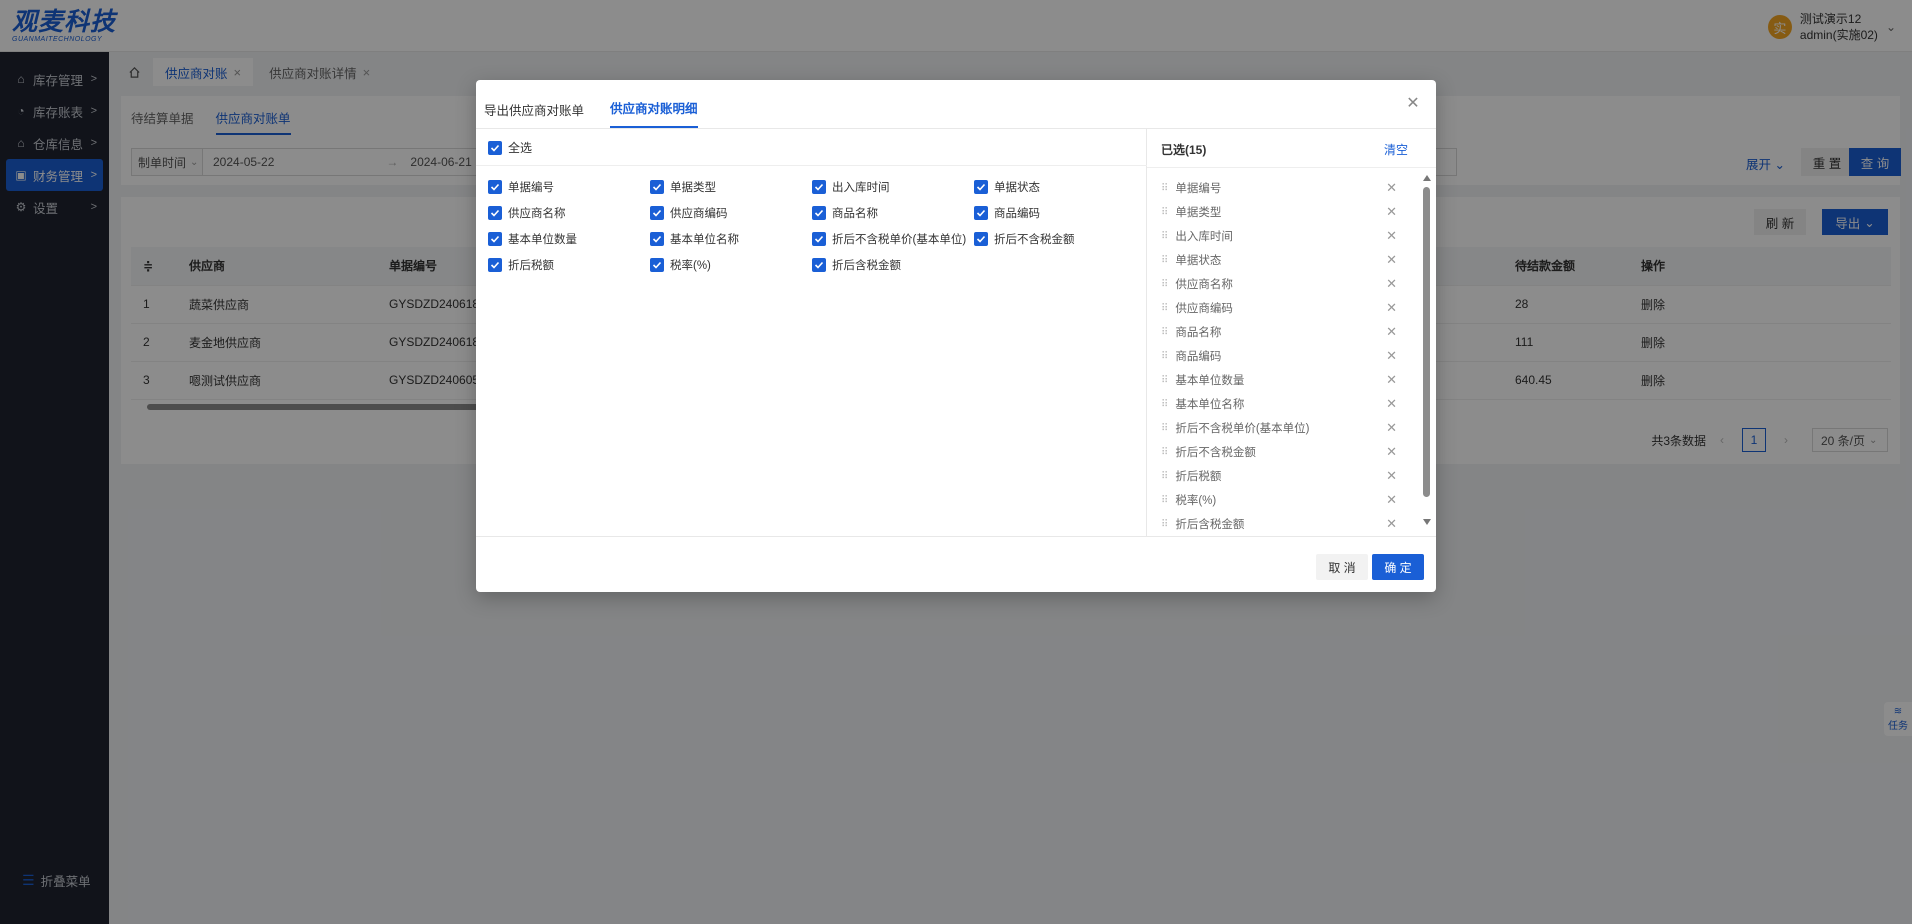  What do you see at coordinates (693, 188) in the screenshot?
I see `field-checkbox-label: 单据类型` at bounding box center [693, 188].